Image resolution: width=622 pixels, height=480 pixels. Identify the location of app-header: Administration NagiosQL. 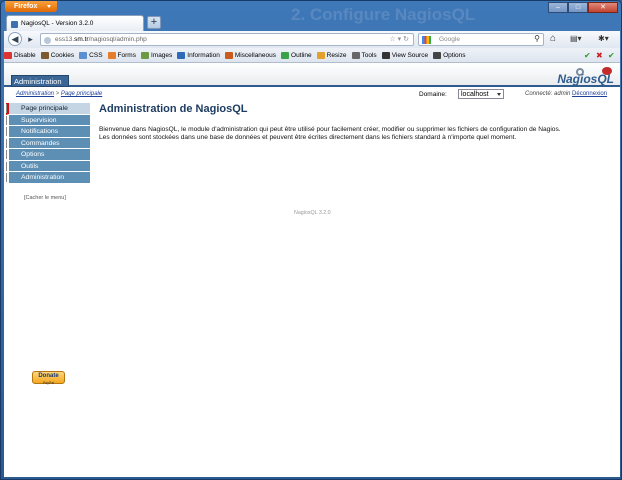
(312, 75).